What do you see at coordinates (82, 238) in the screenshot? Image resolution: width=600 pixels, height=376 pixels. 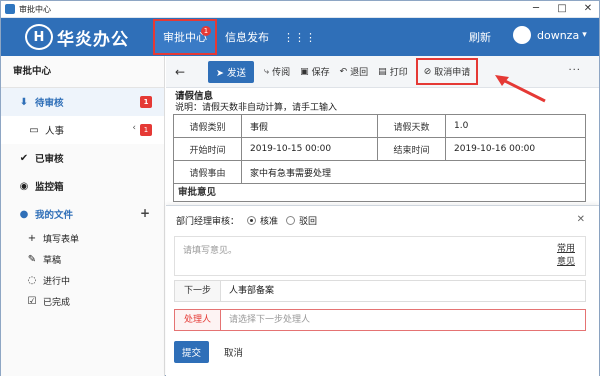 I see `sidebar-item-fill-form: + 填写表单` at bounding box center [82, 238].